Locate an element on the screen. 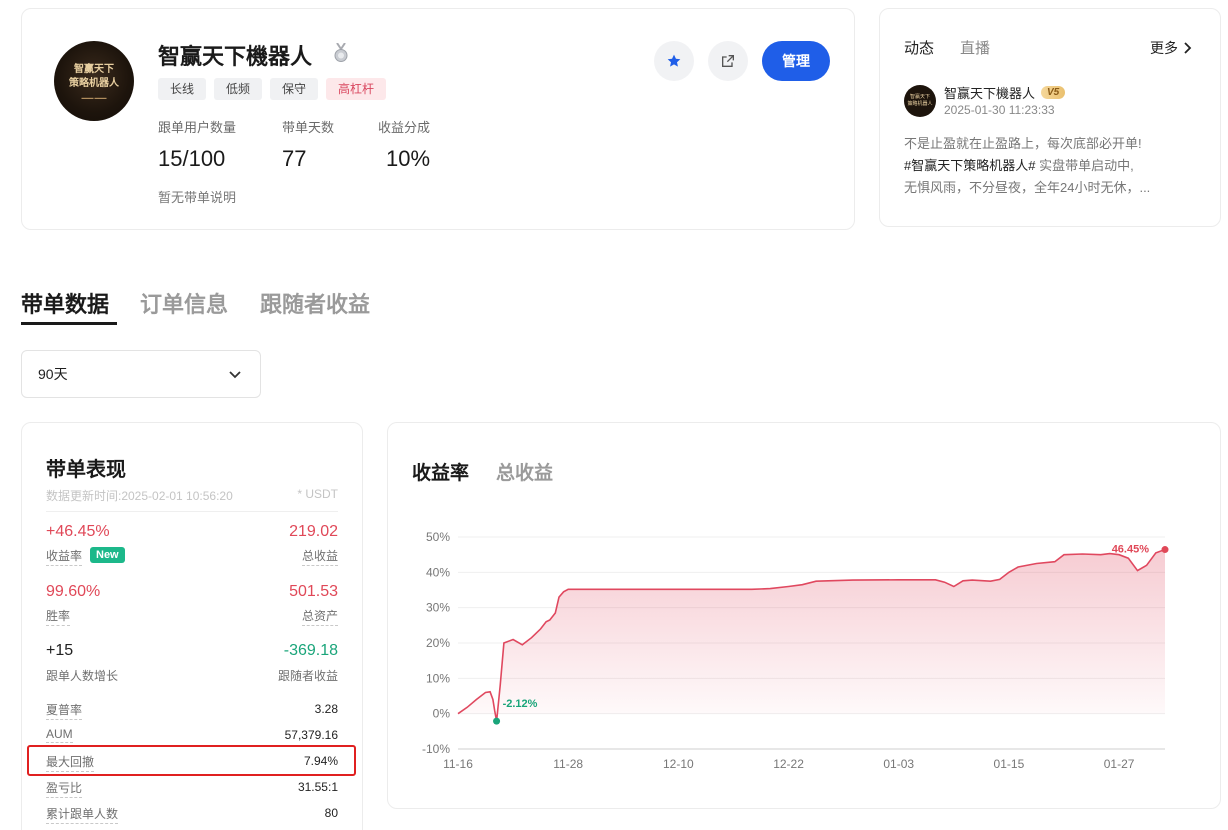  total-pnl-value: 219.02 is located at coordinates (313, 531).